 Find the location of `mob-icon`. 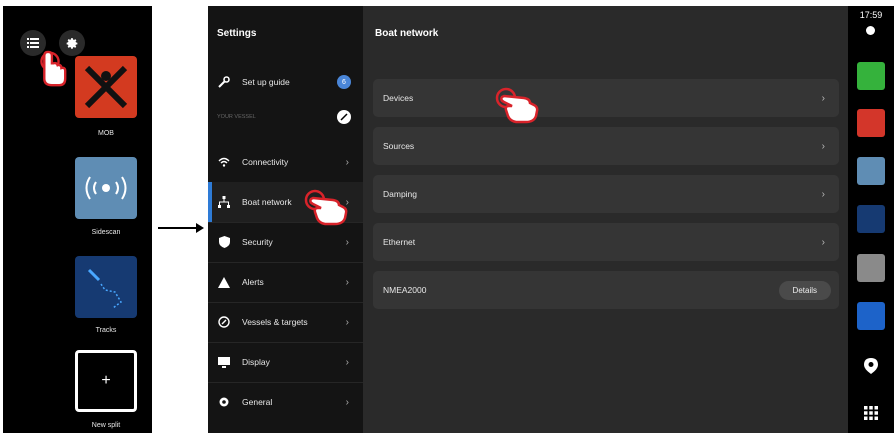

mob-icon is located at coordinates (106, 87).